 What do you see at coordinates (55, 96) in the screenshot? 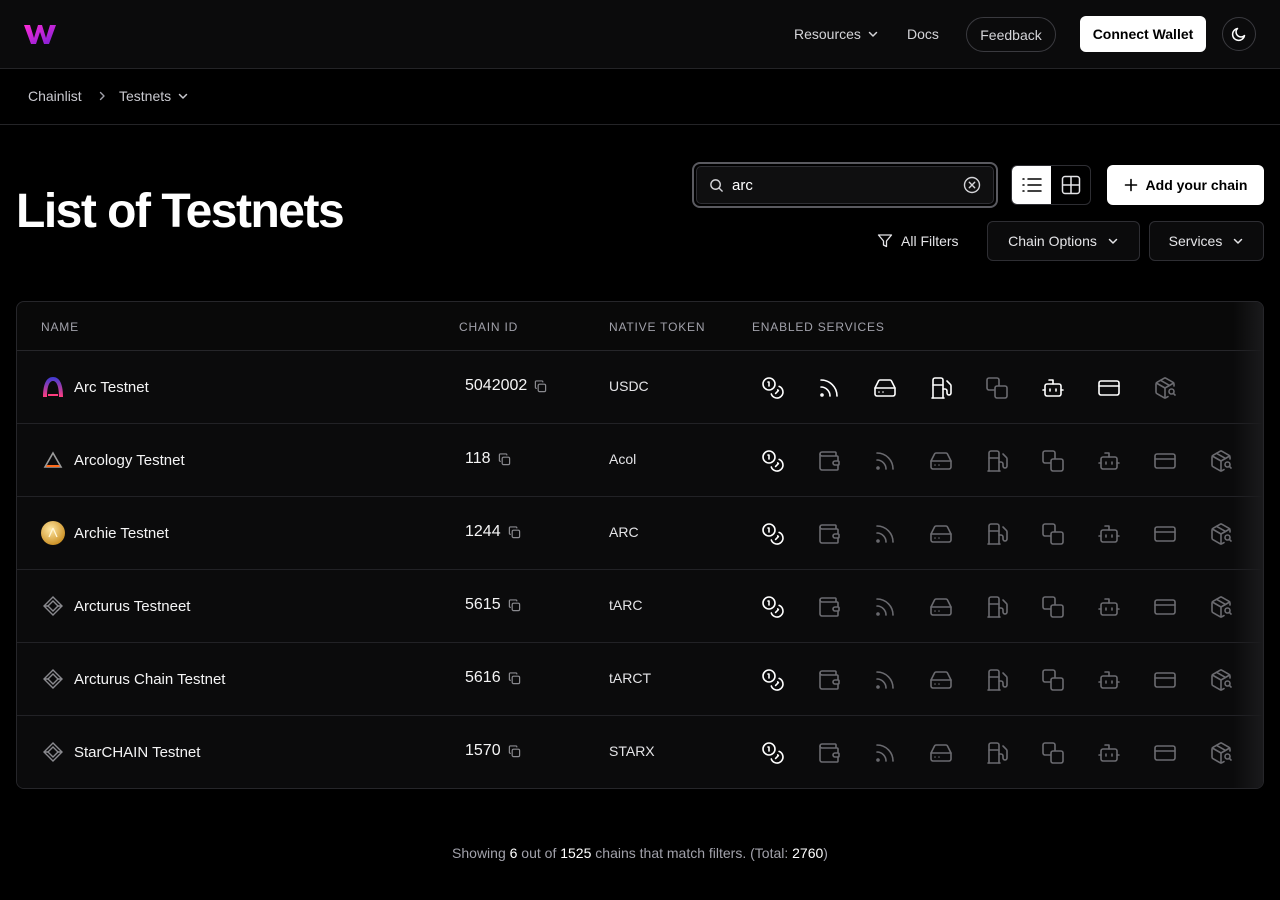
I see `breadcrumb-chainlist: Chainlist` at bounding box center [55, 96].